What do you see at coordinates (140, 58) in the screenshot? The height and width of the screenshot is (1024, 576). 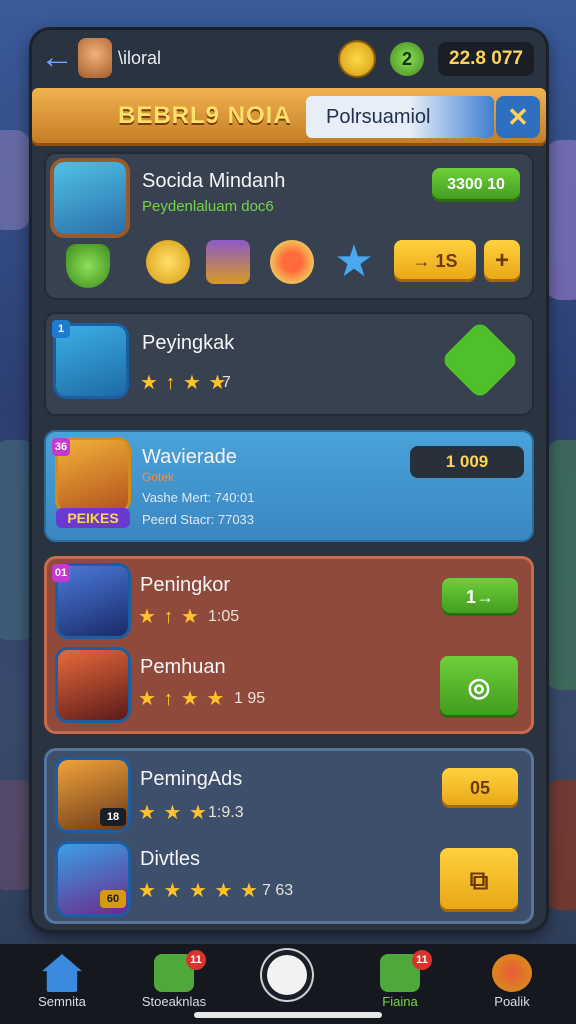 I see `page-title: \iloral` at bounding box center [140, 58].